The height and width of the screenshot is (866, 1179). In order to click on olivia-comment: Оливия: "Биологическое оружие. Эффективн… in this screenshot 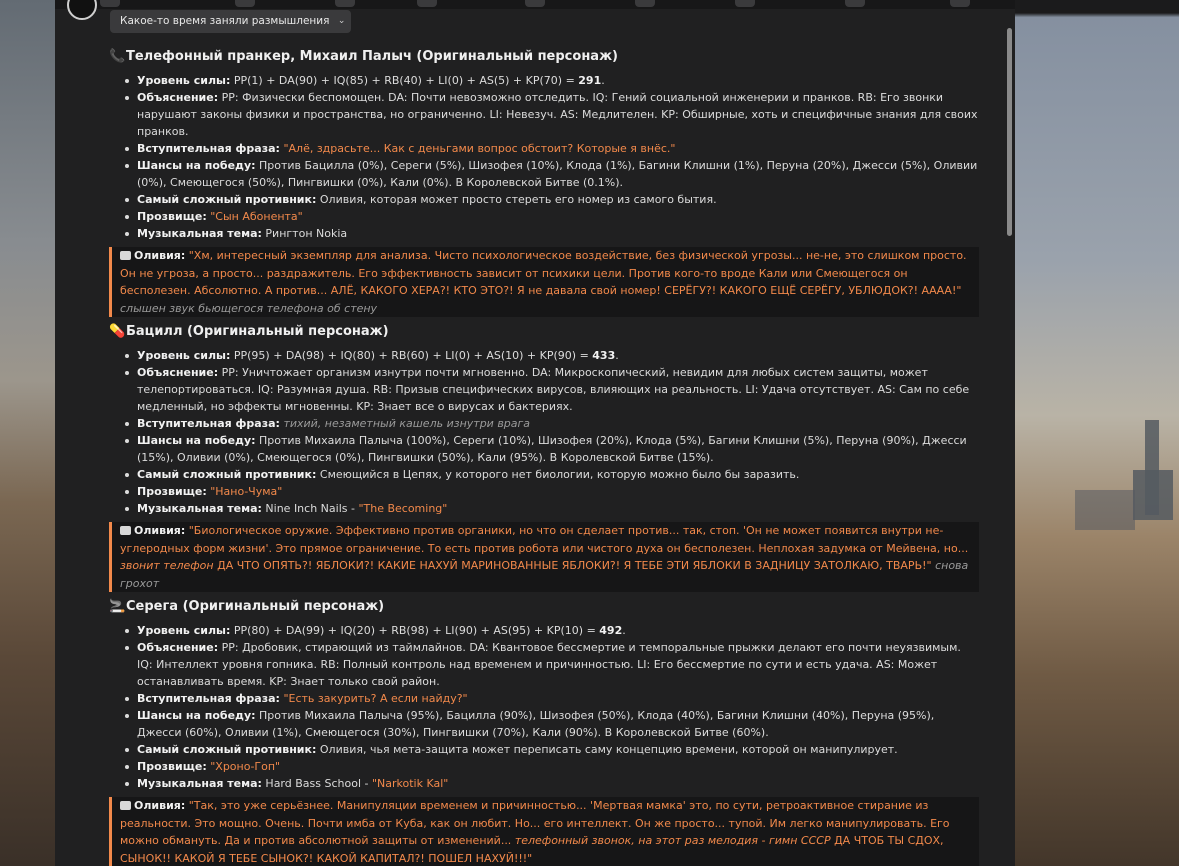, I will do `click(544, 557)`.